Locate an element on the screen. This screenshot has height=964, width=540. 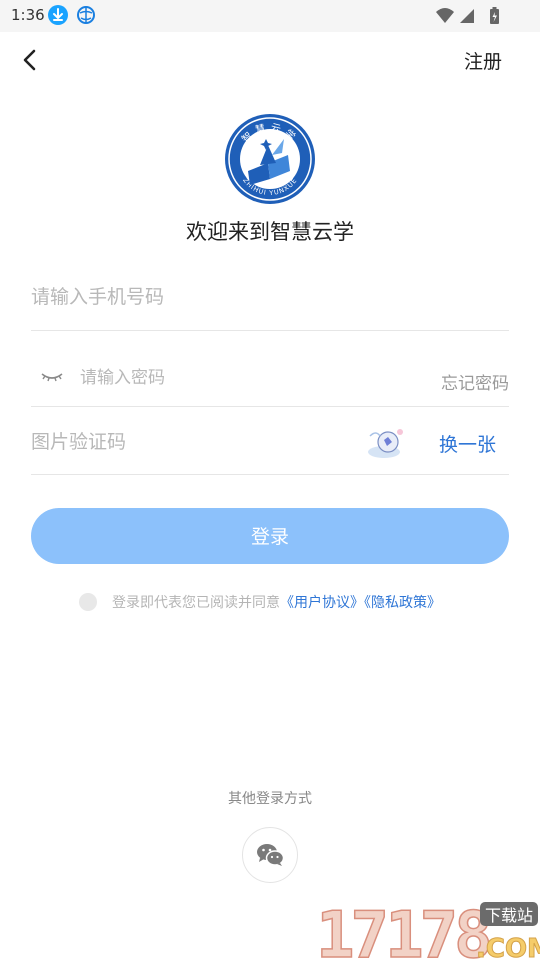
site-watermark: 17178 下载站 .COM is located at coordinates (427, 930).